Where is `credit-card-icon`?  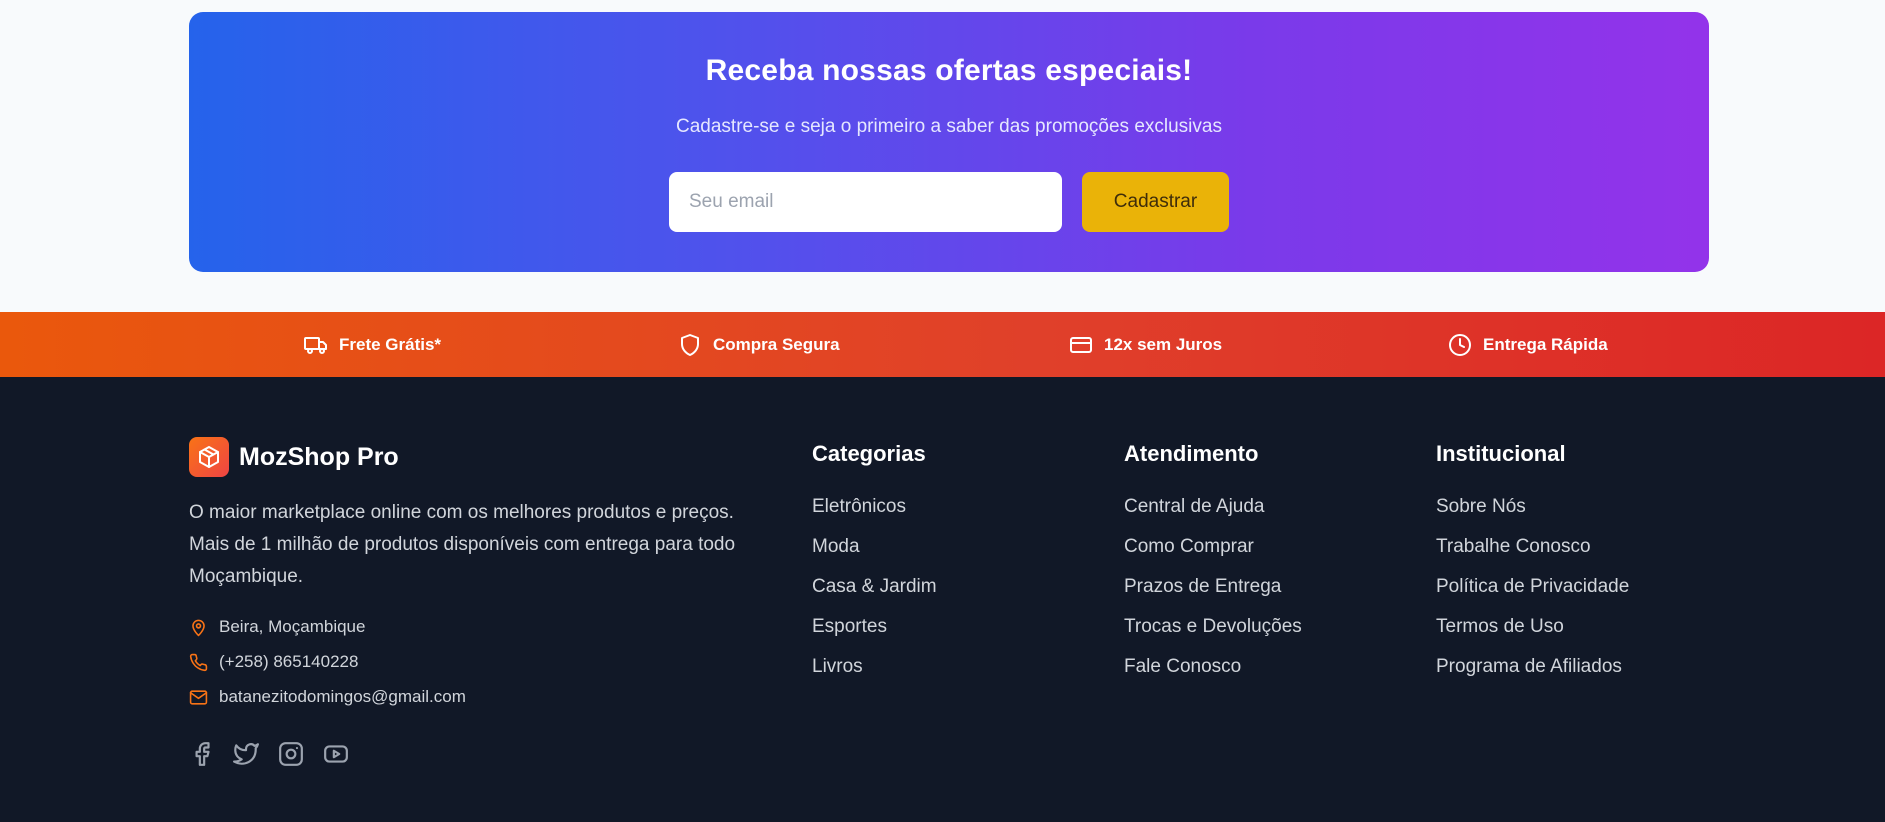 credit-card-icon is located at coordinates (1081, 344).